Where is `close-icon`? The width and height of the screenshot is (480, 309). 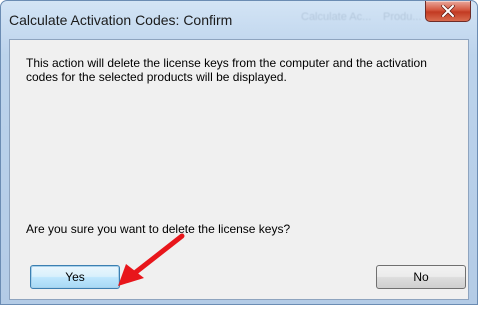 close-icon is located at coordinates (448, 11).